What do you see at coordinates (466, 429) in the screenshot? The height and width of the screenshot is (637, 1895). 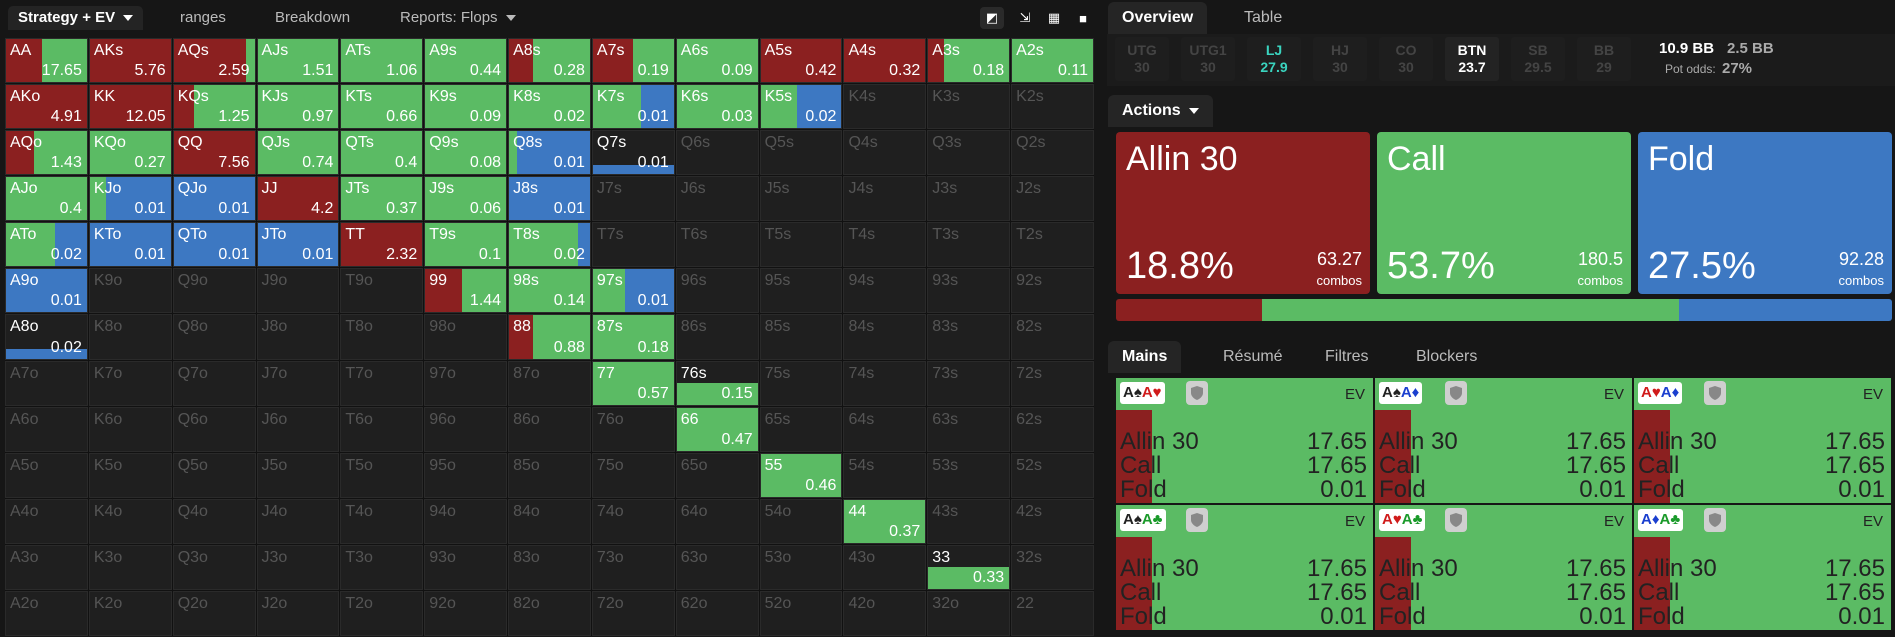 I see `hand-cell: 96o` at bounding box center [466, 429].